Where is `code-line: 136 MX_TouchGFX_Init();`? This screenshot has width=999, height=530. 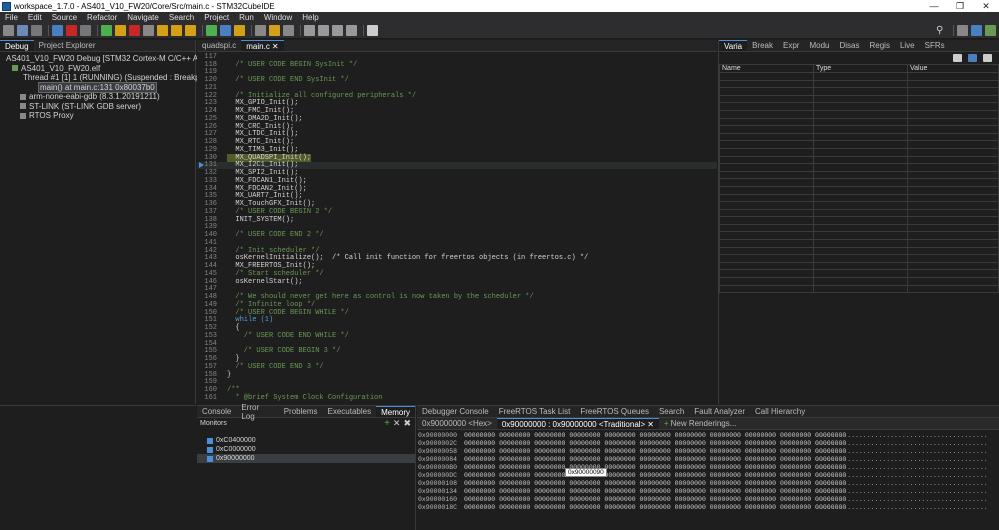
code-line: 136 MX_TouchGFX_Init(); is located at coordinates (457, 204).